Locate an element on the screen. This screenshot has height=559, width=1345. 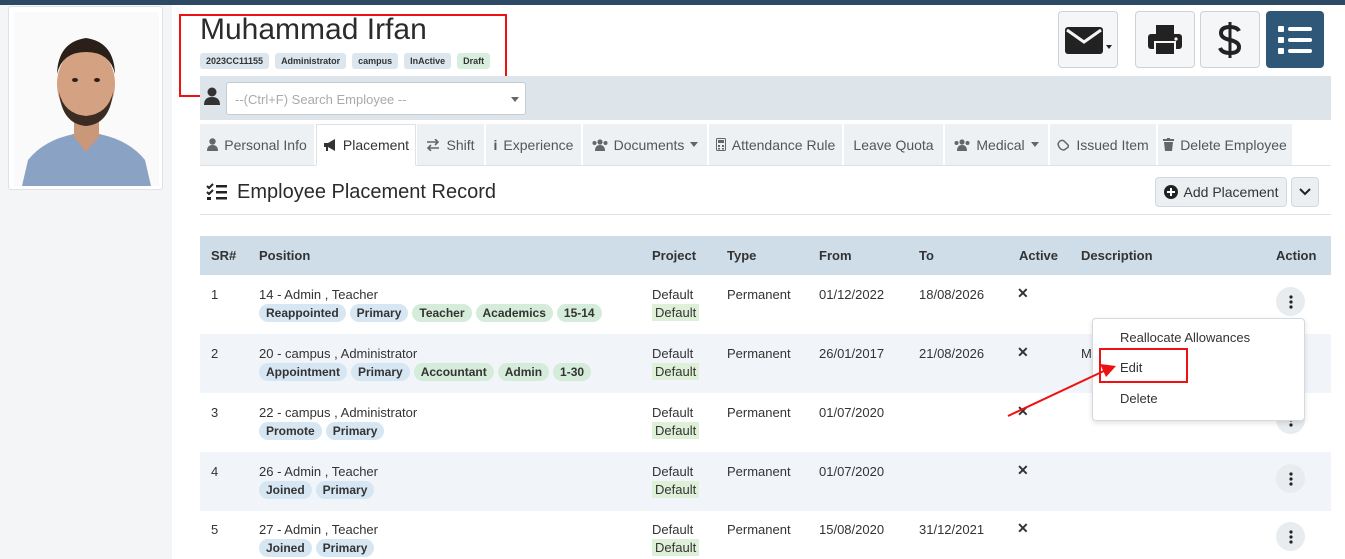
top-accent-bar is located at coordinates (672, 2).